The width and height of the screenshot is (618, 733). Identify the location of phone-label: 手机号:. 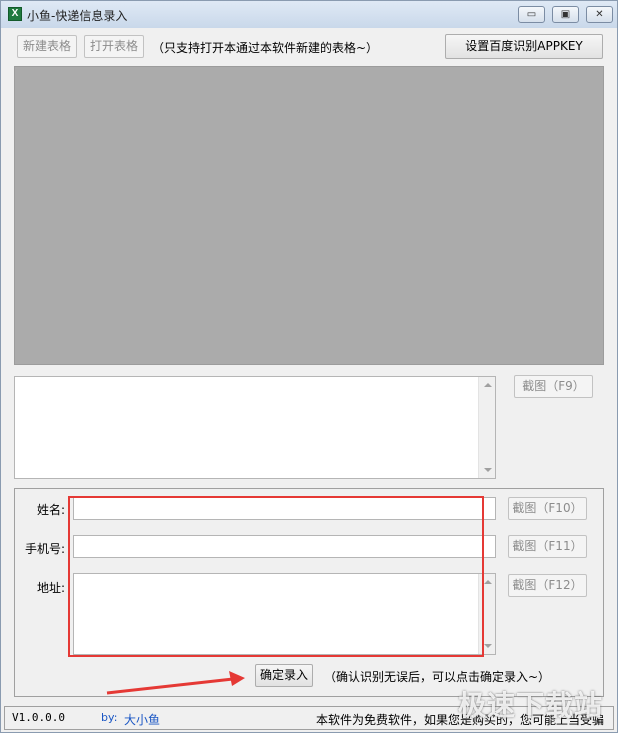
(45, 549).